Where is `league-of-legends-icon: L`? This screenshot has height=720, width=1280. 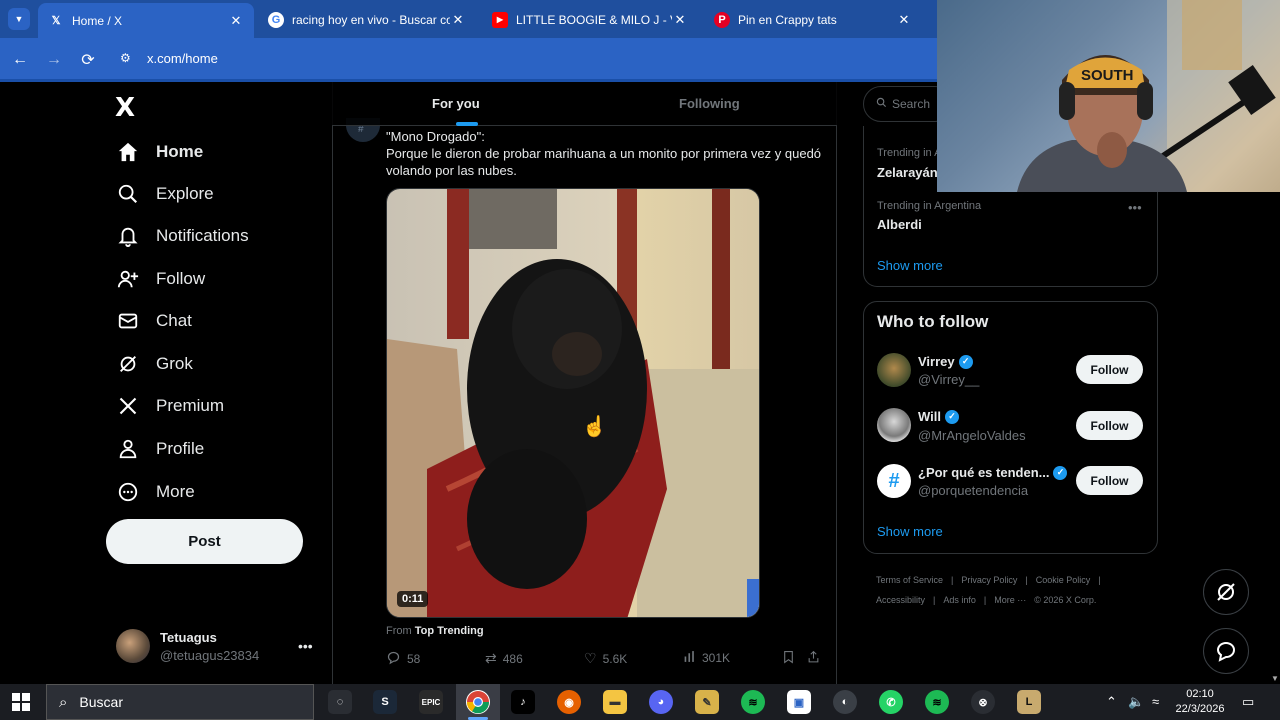 league-of-legends-icon: L is located at coordinates (1029, 702).